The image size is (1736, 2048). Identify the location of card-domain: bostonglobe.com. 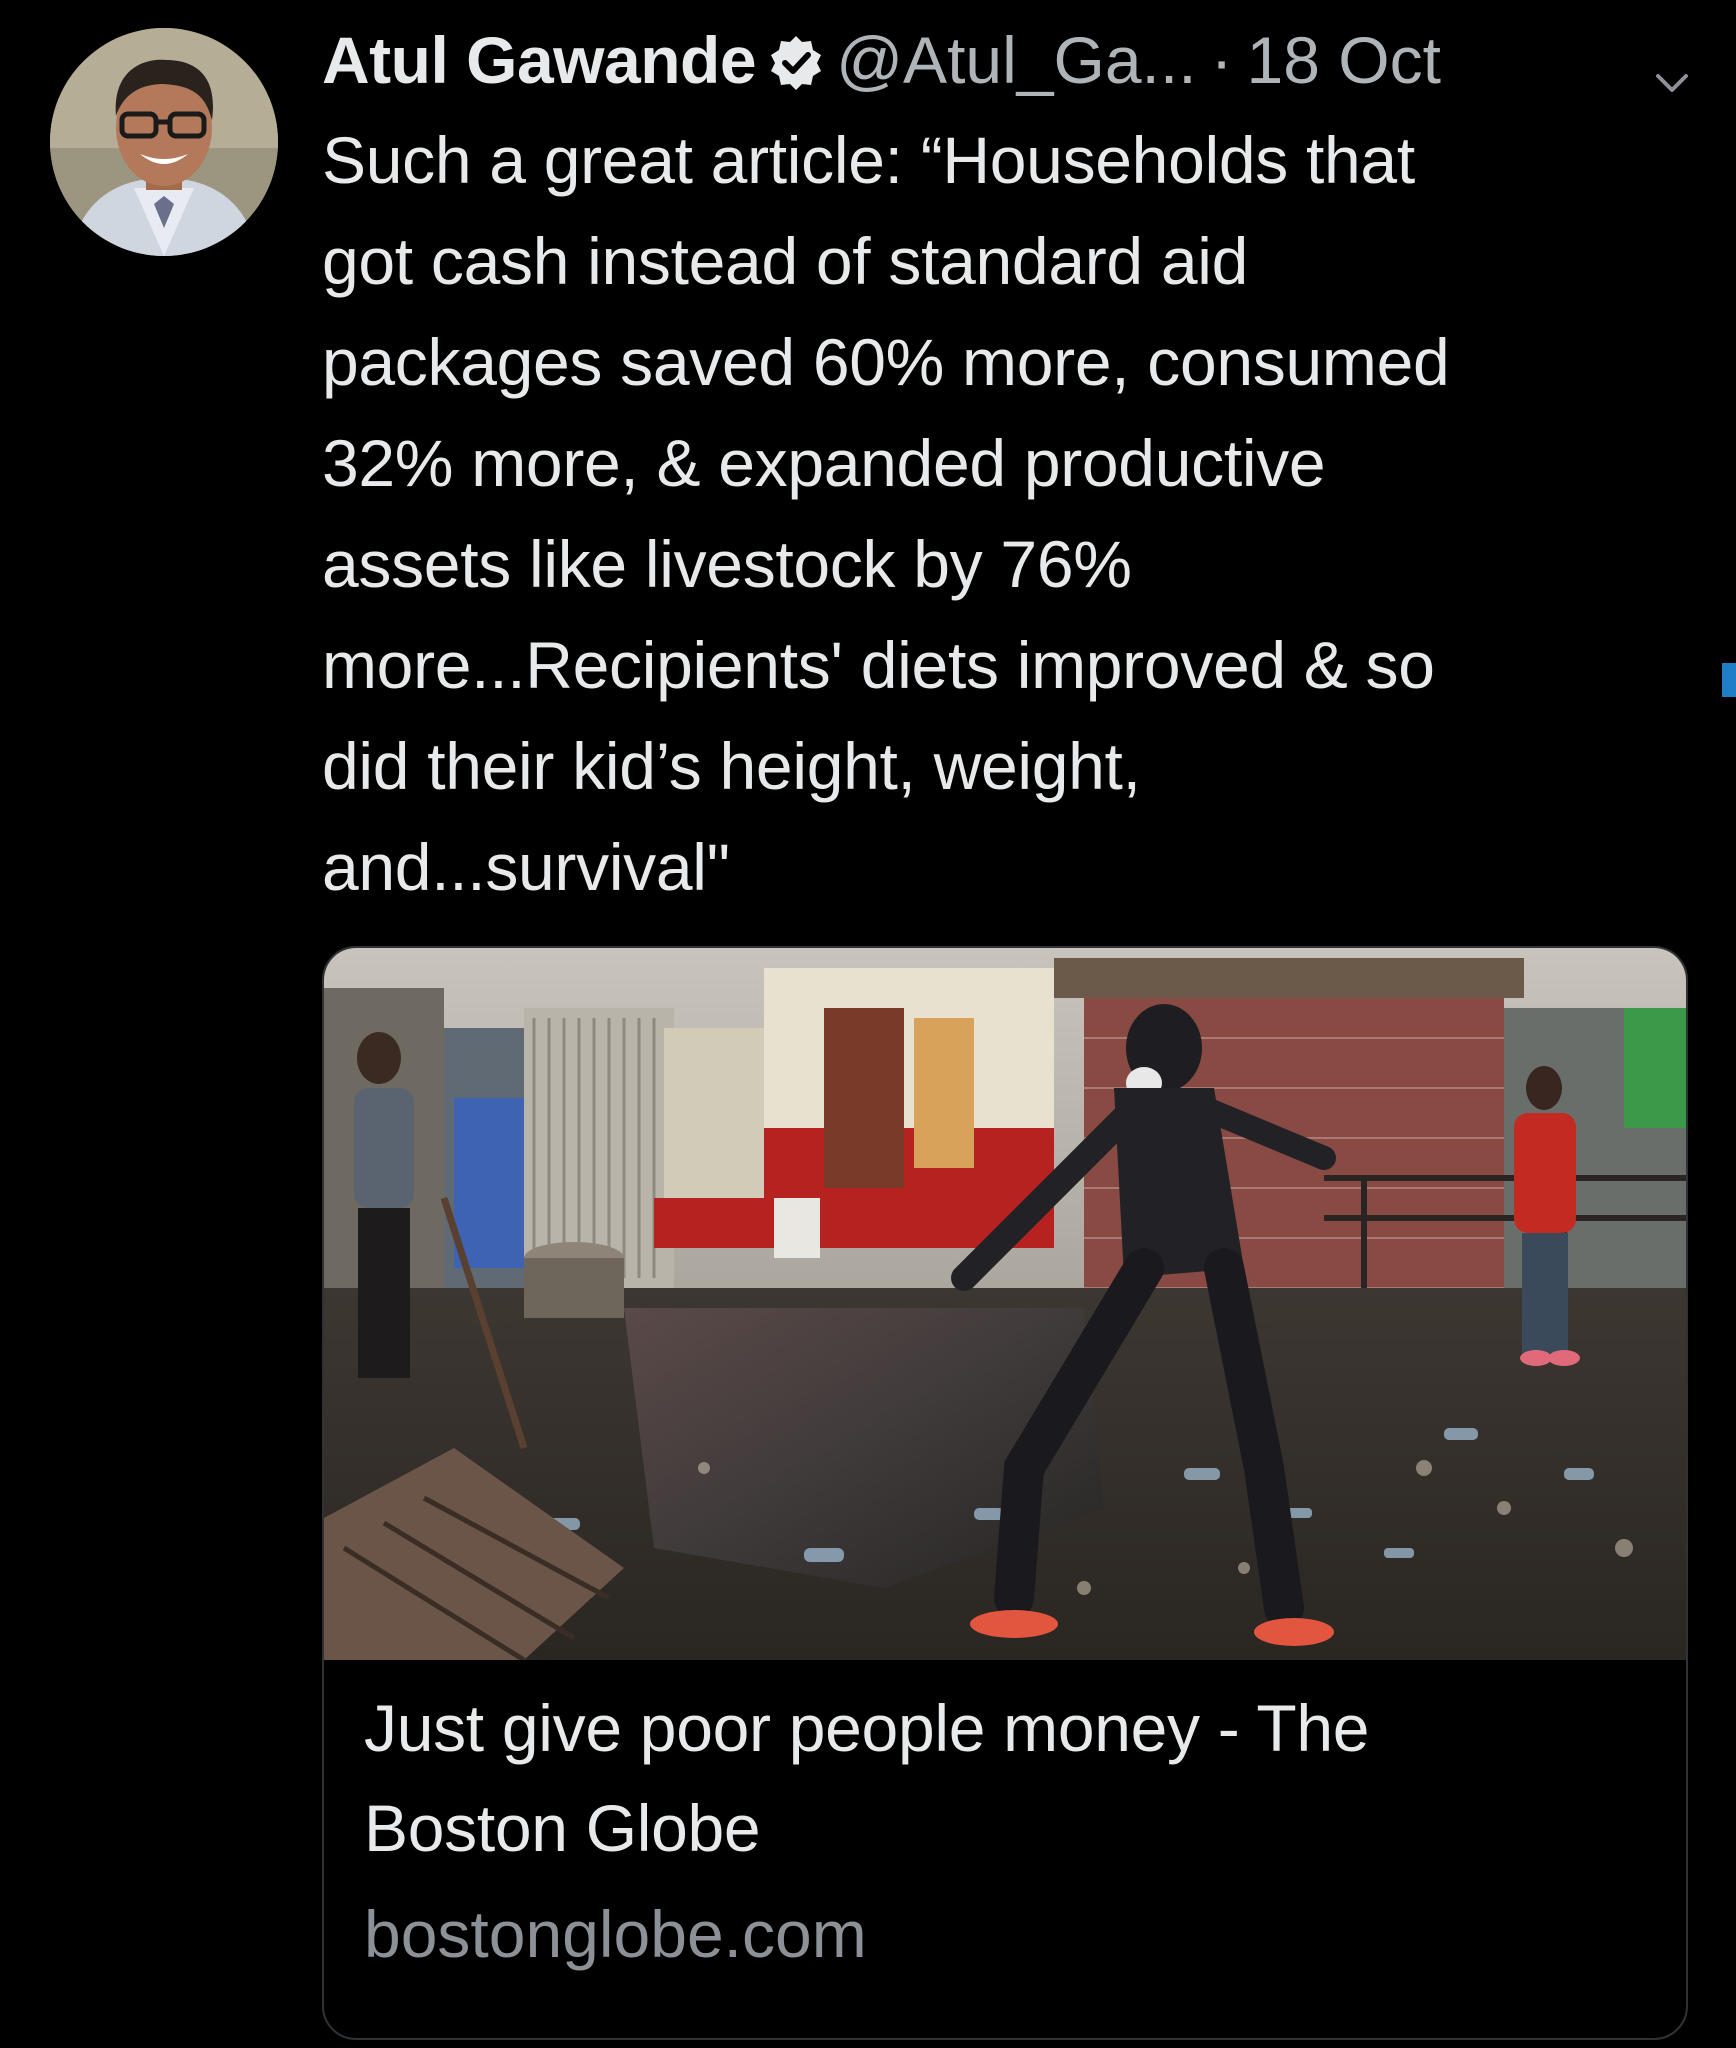
(1009, 1934).